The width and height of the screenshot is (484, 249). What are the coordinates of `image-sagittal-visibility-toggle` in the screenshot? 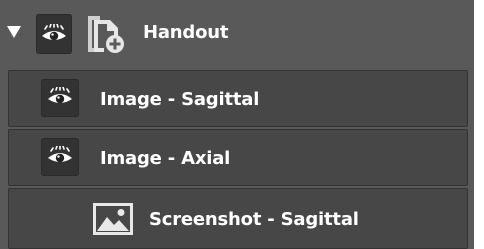 It's located at (60, 98).